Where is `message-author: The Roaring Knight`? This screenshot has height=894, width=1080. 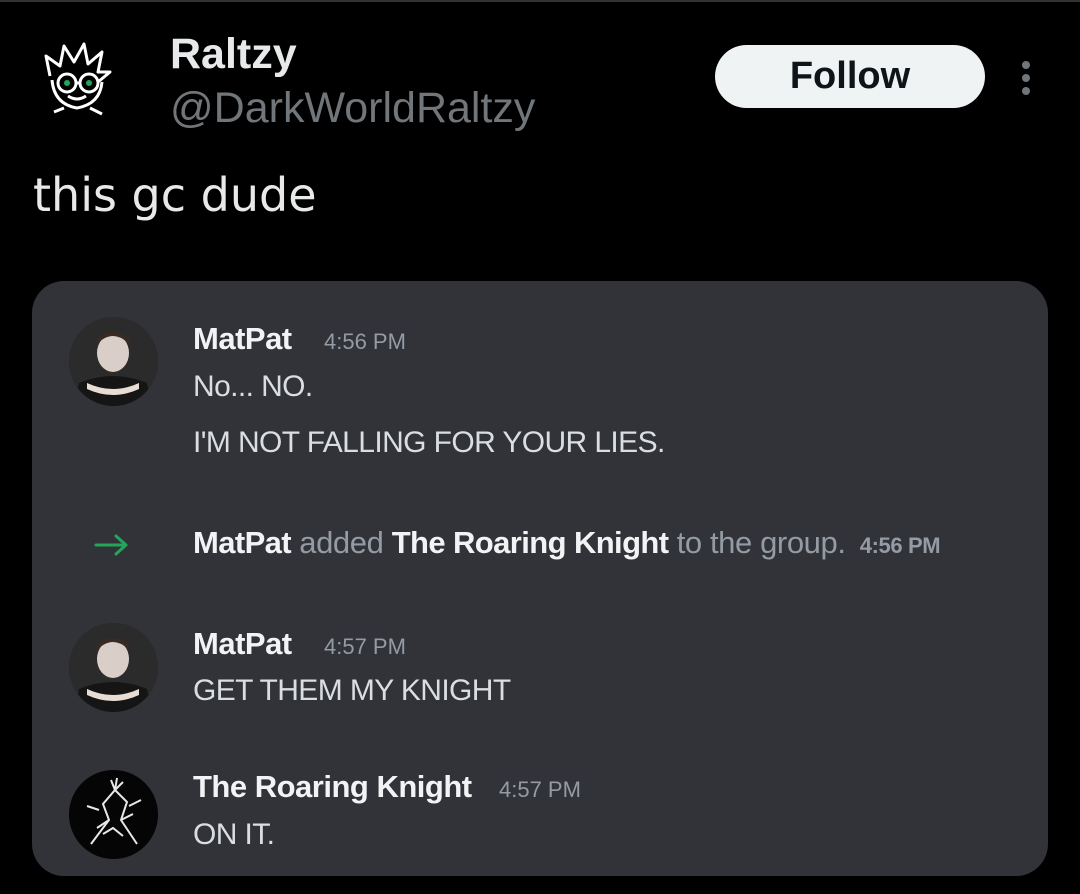 message-author: The Roaring Knight is located at coordinates (332, 787).